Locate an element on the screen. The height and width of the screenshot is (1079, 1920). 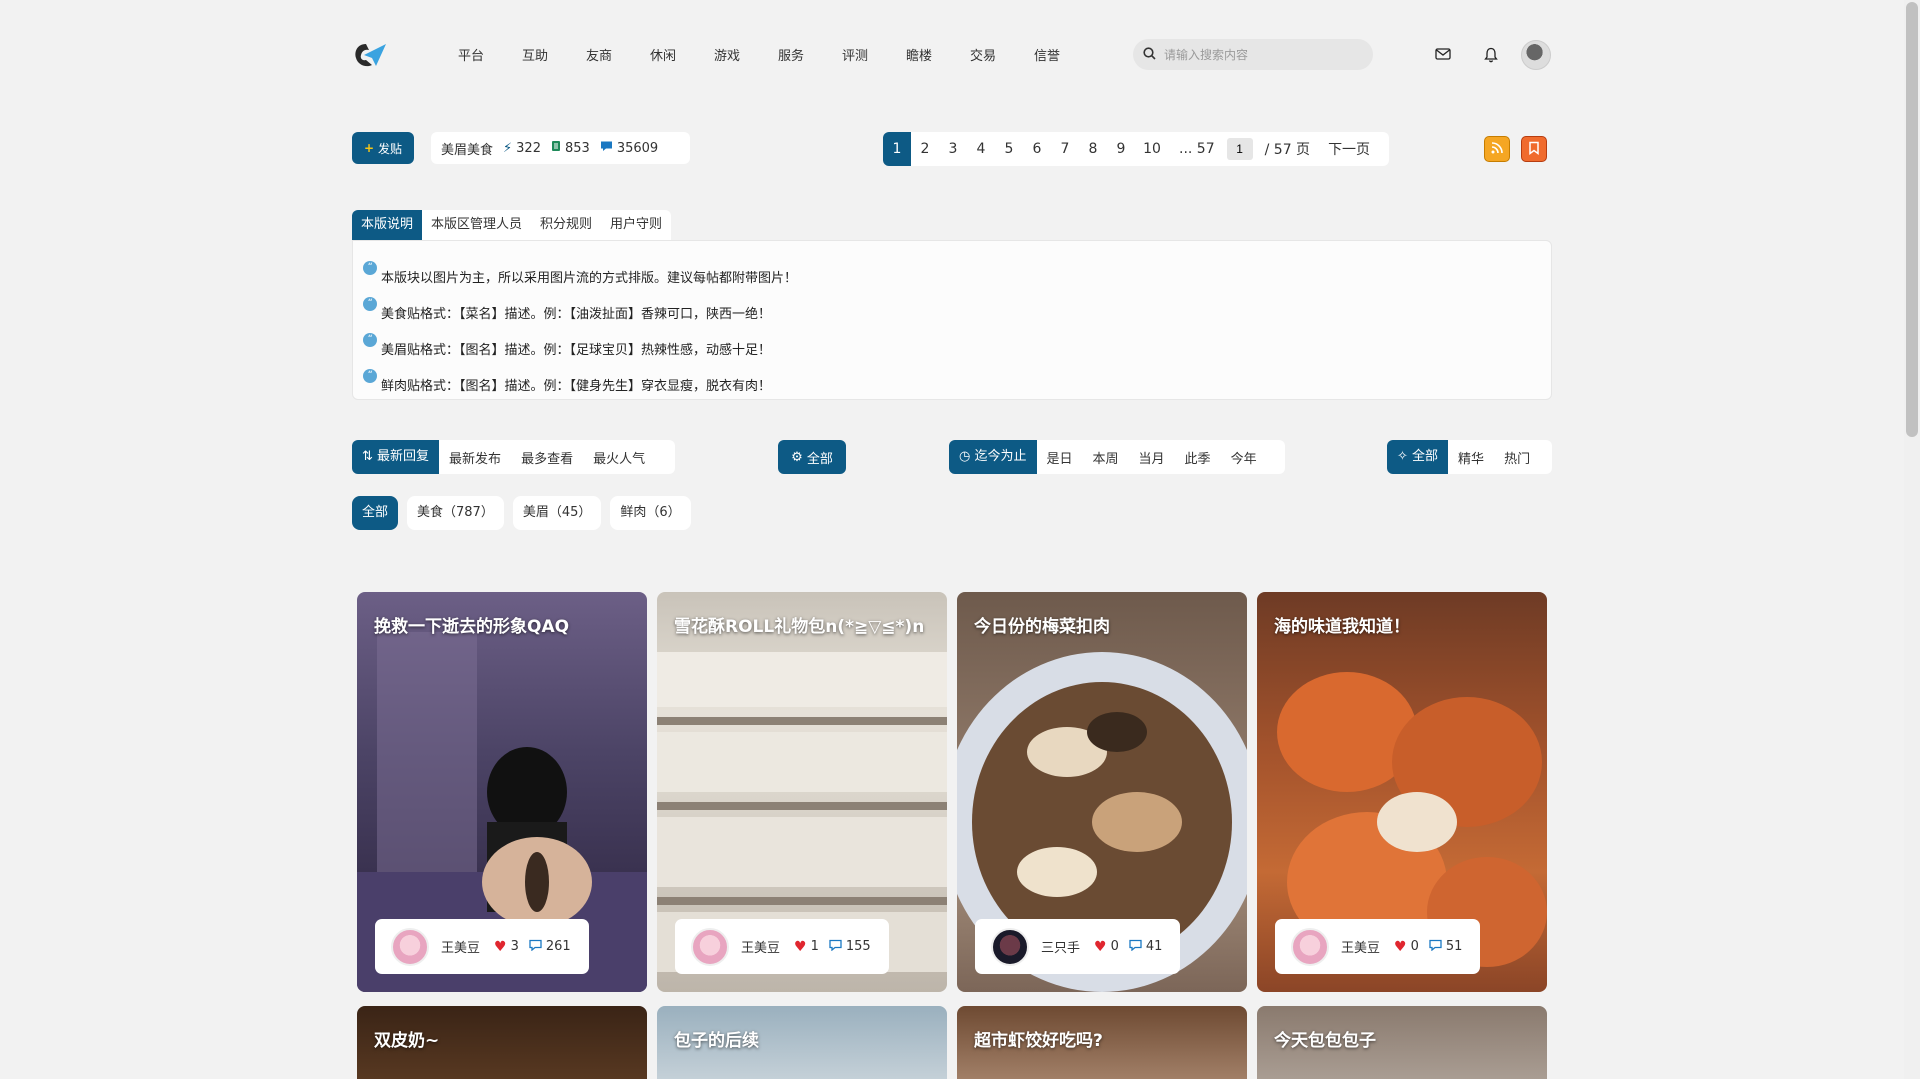
category-food: 美食（787） is located at coordinates (455, 513).